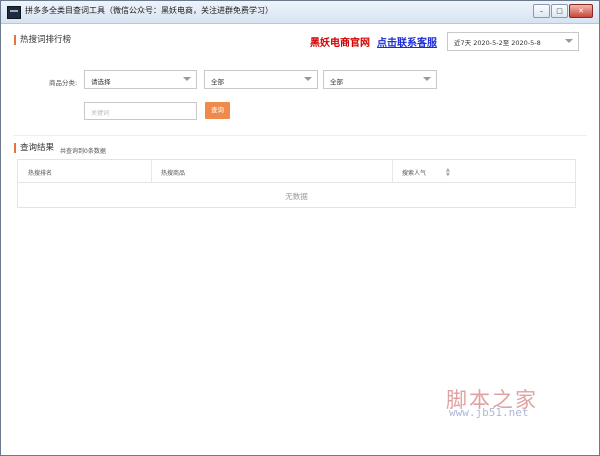 Image resolution: width=600 pixels, height=456 pixels. What do you see at coordinates (217, 110) in the screenshot?
I see `search-button: 查询` at bounding box center [217, 110].